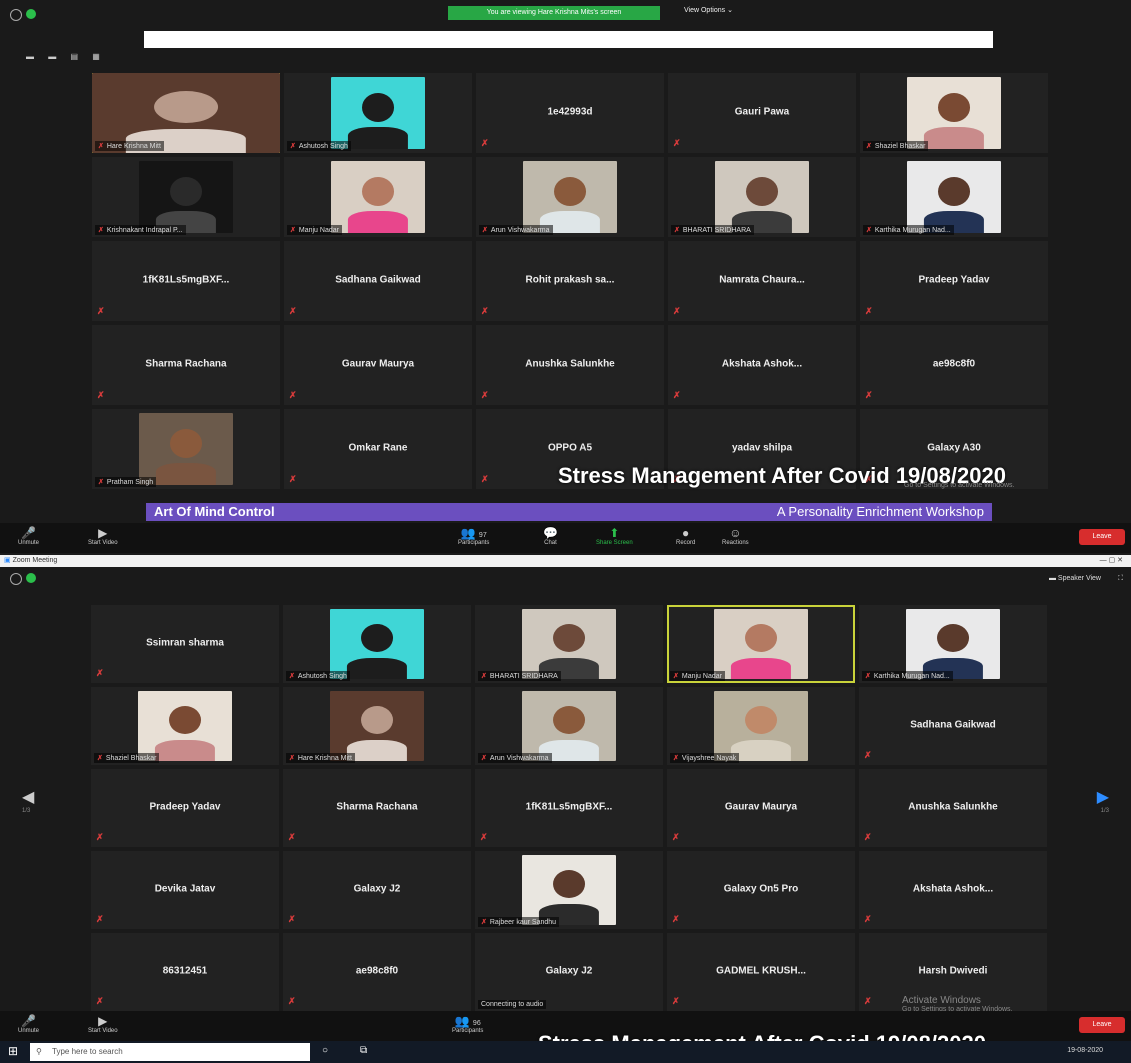  I want to click on record-button: ● Record, so click(685, 536).